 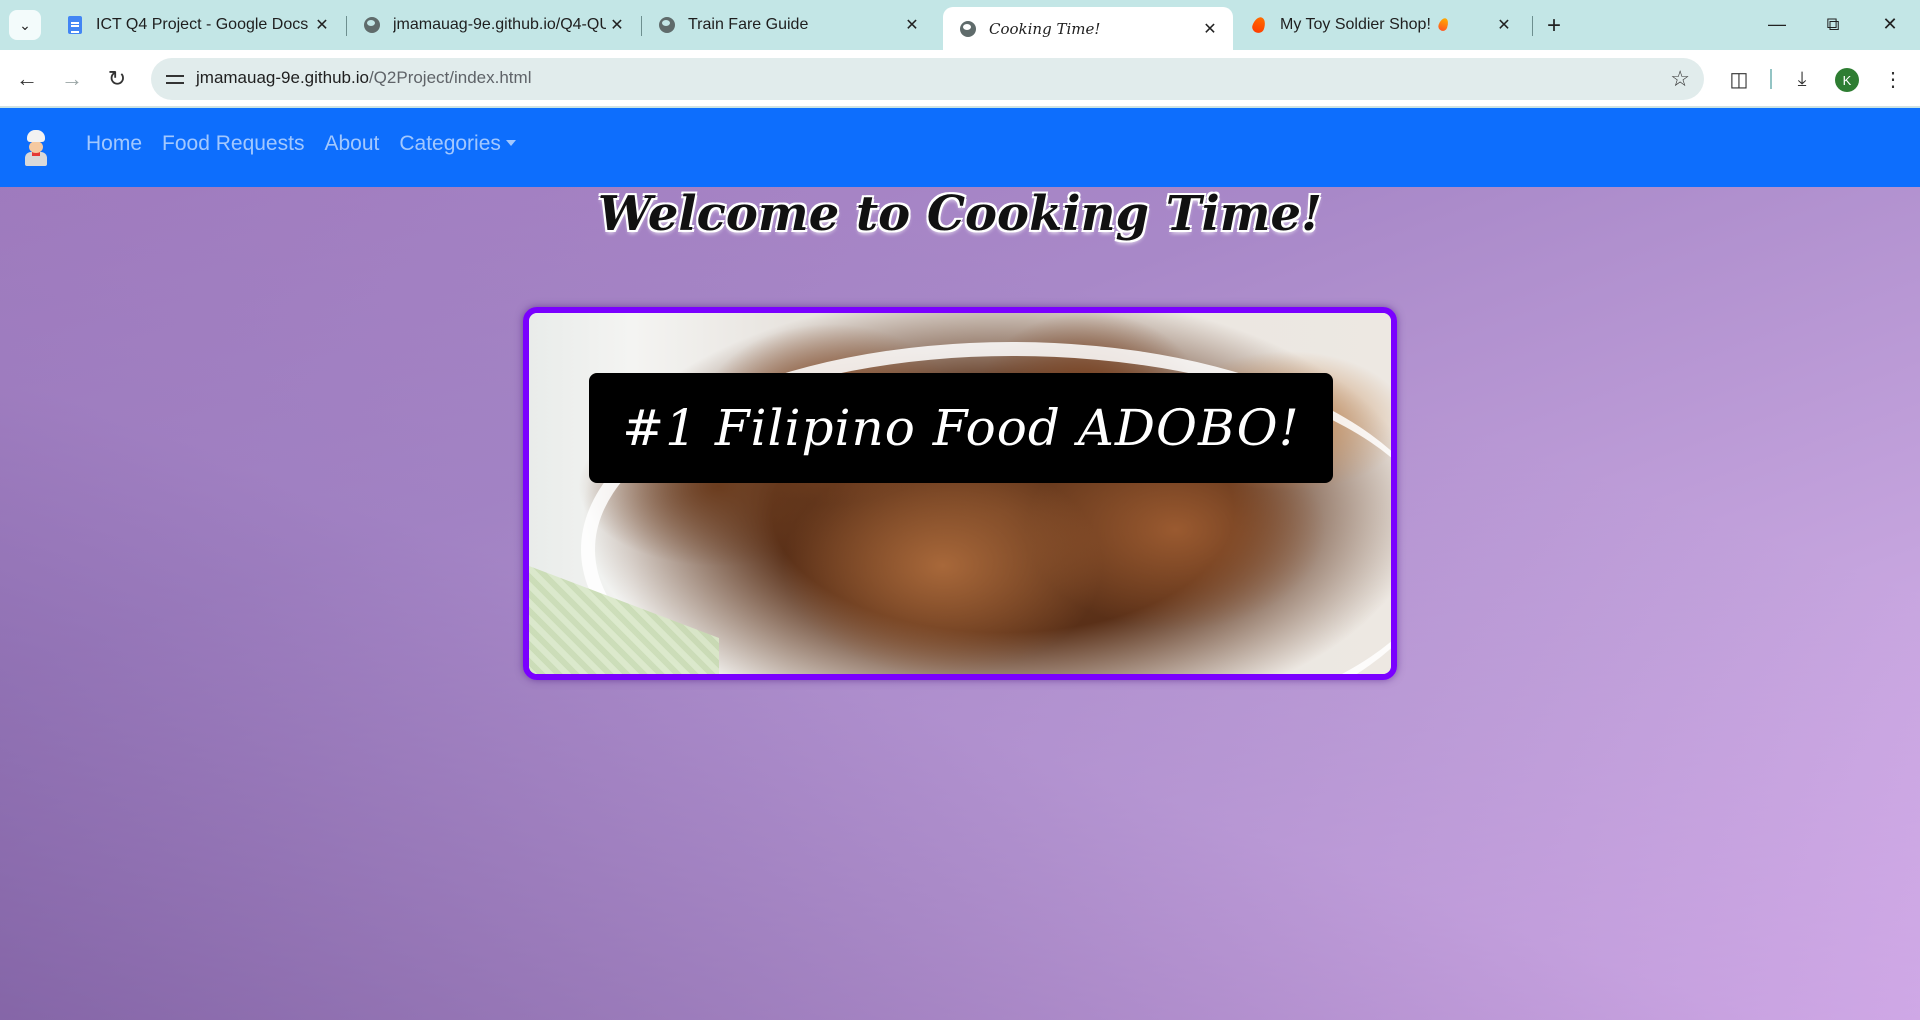 I want to click on tab-q4-quiz: jmamauag-9e.github.io/Q4-QU ✕, so click(x=493, y=25).